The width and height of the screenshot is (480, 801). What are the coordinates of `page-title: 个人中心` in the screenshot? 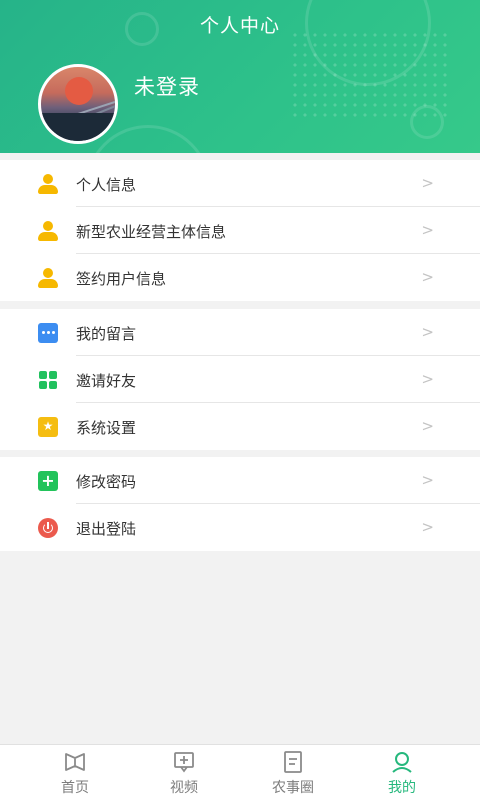 It's located at (239, 26).